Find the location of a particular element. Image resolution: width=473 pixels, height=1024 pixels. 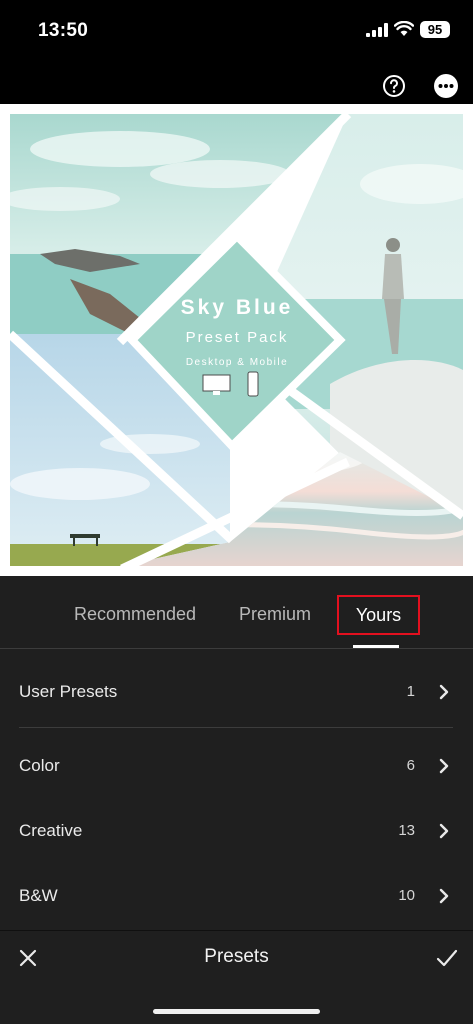

row-divider is located at coordinates (236, 727).